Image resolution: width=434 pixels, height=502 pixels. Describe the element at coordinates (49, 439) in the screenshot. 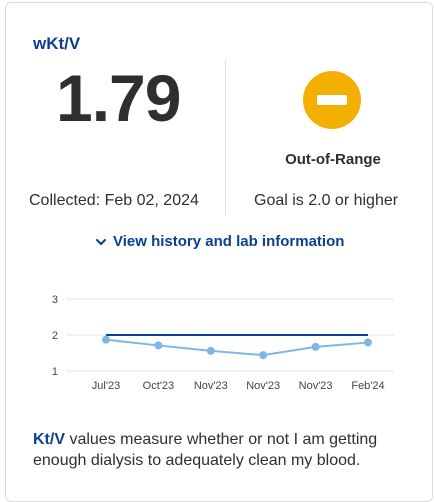

I see `ktv-term-link: Kt/V` at that location.